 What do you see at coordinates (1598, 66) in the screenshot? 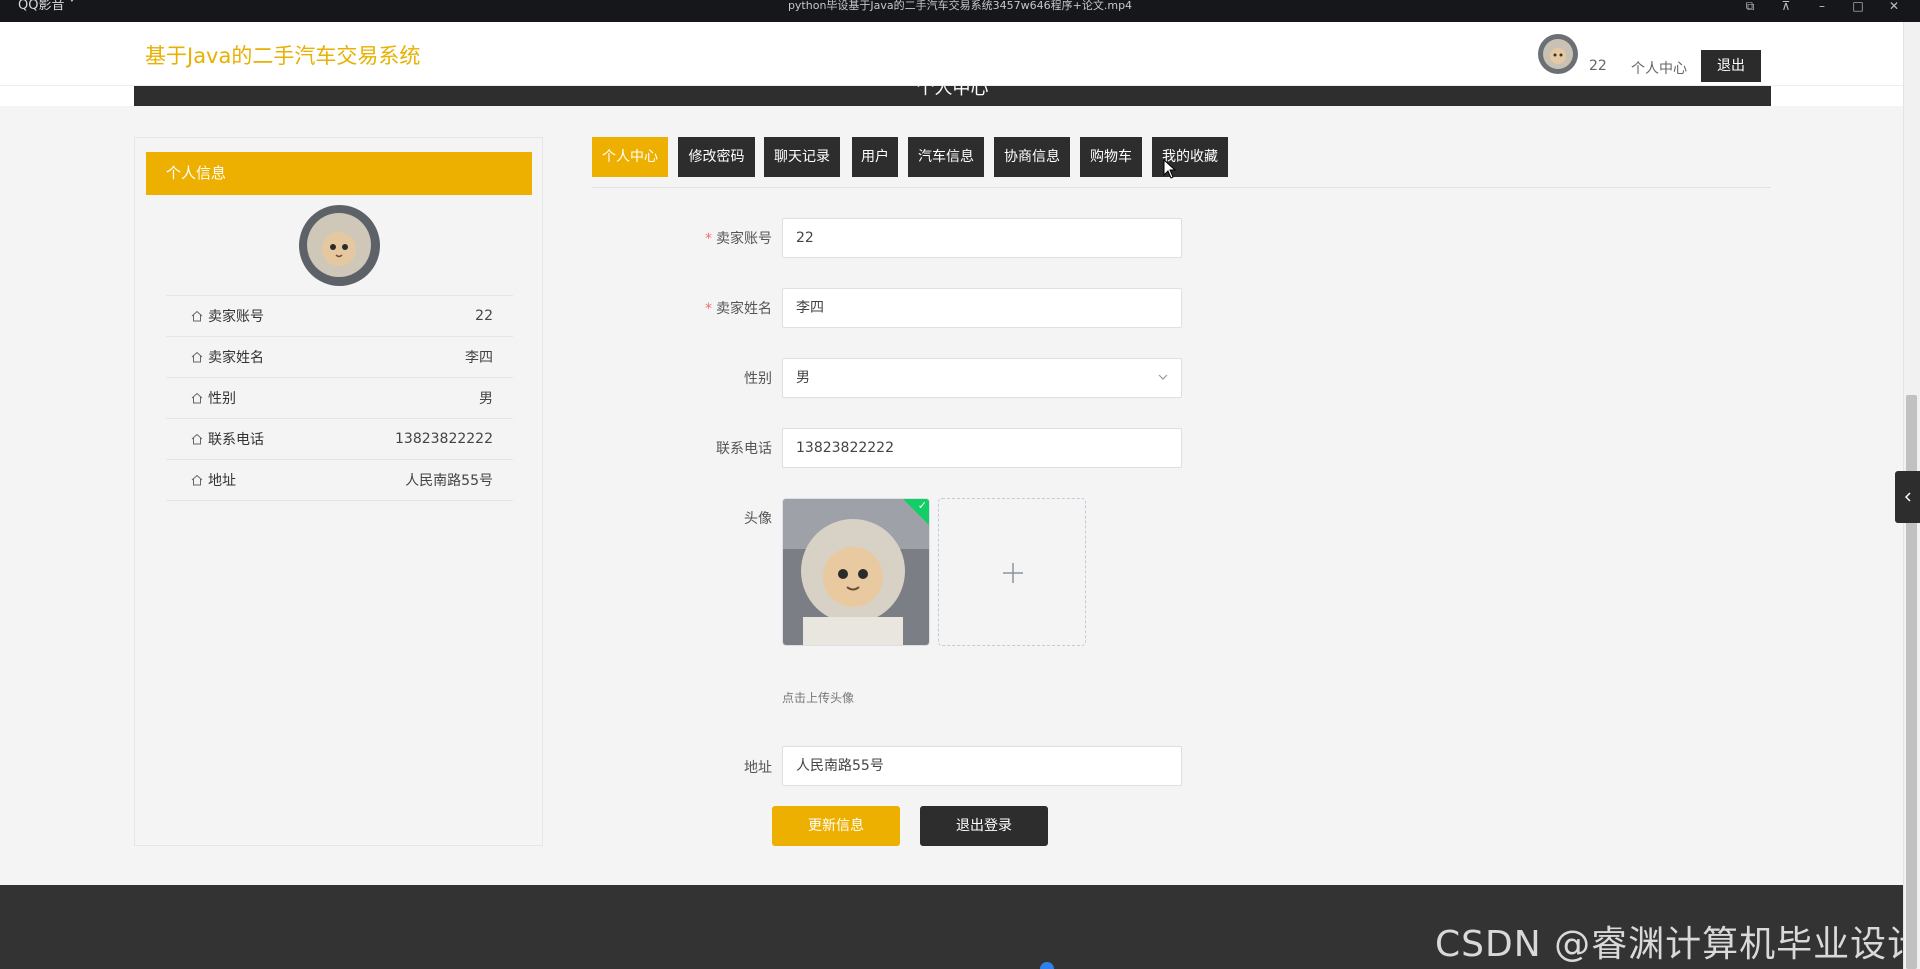
I see `header-username: 22` at bounding box center [1598, 66].